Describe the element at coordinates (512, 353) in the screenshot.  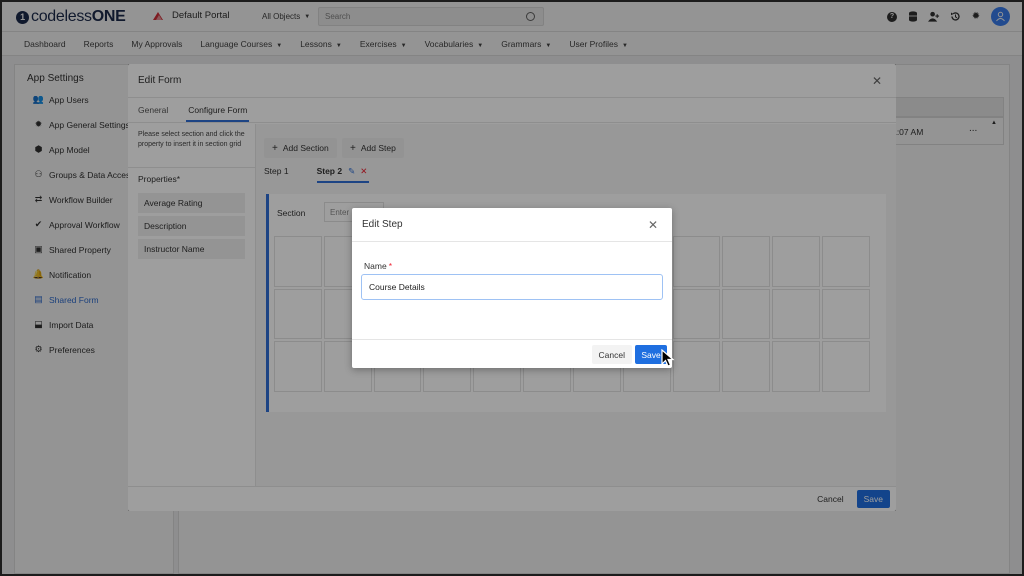
I see `edit-step-footer: Cancel Save` at that location.